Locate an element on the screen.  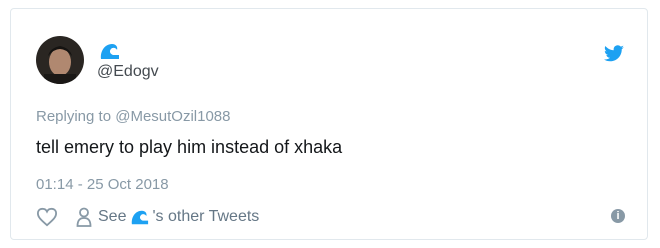
twitter-bird-icon is located at coordinates (614, 54).